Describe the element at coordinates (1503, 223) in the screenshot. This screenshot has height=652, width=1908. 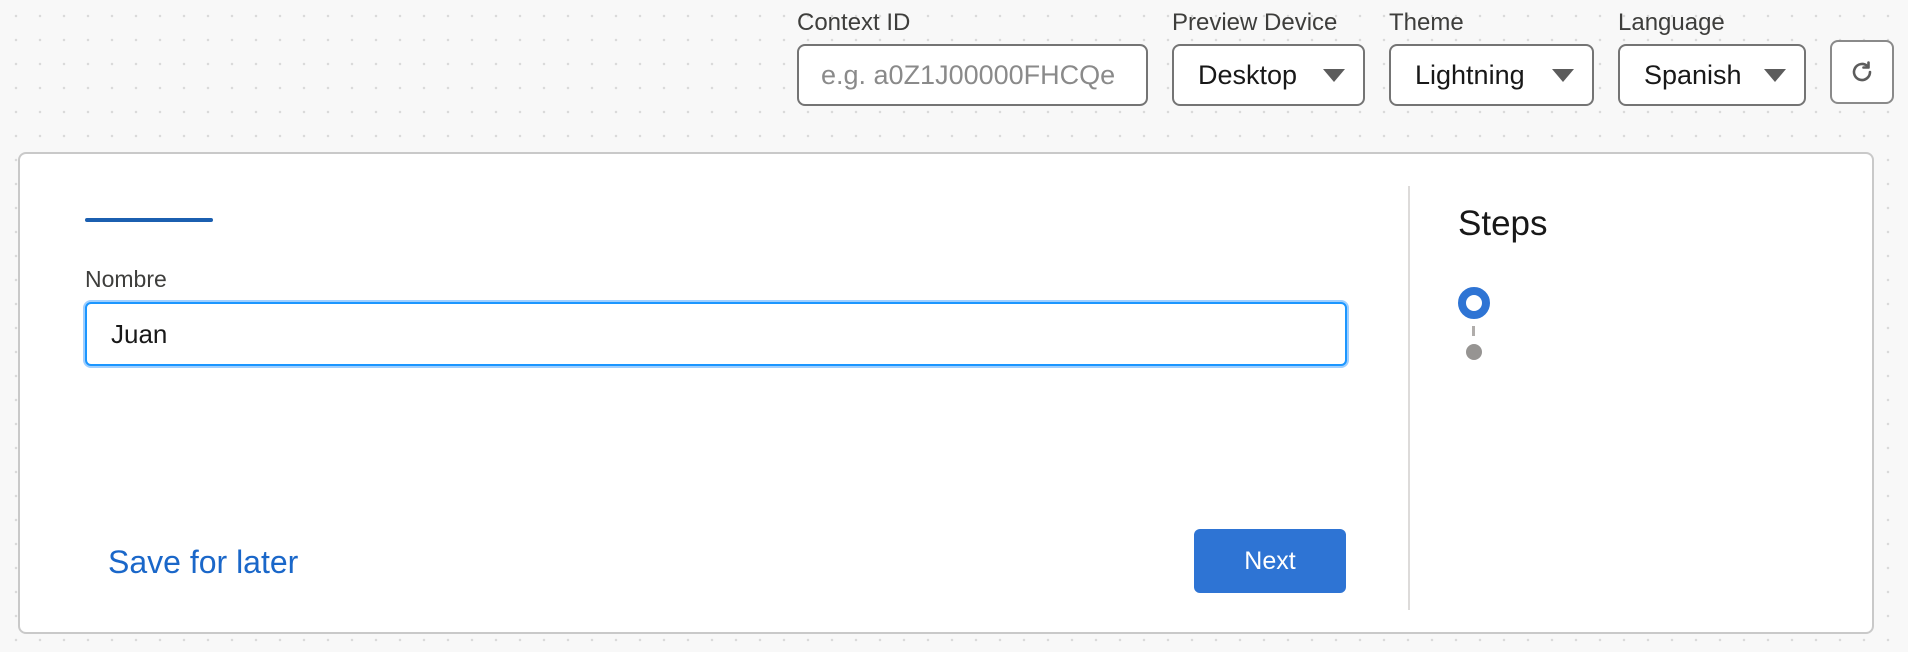
I see `steps-title: Steps` at that location.